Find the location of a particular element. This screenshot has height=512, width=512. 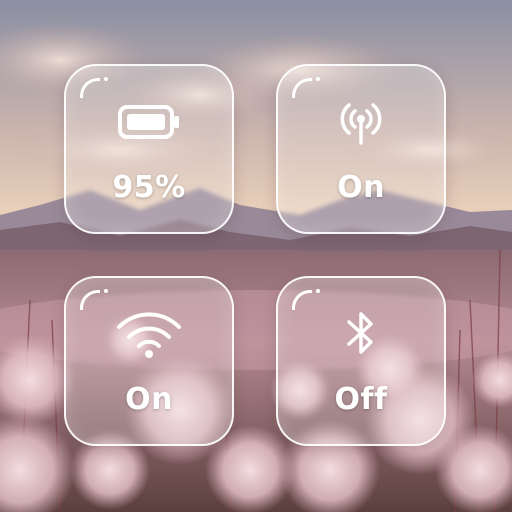

antenna-icon is located at coordinates (361, 122).